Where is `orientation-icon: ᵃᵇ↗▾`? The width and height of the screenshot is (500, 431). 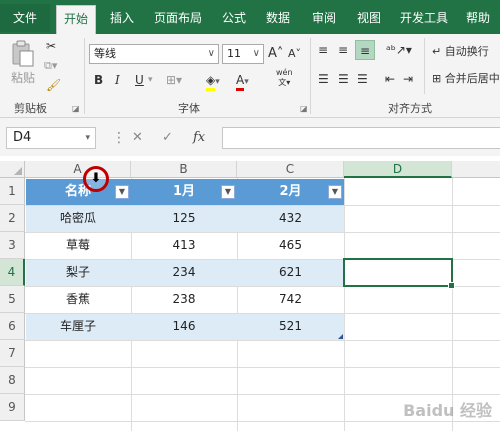
orientation-icon: ᵃᵇ↗▾ is located at coordinates (399, 50).